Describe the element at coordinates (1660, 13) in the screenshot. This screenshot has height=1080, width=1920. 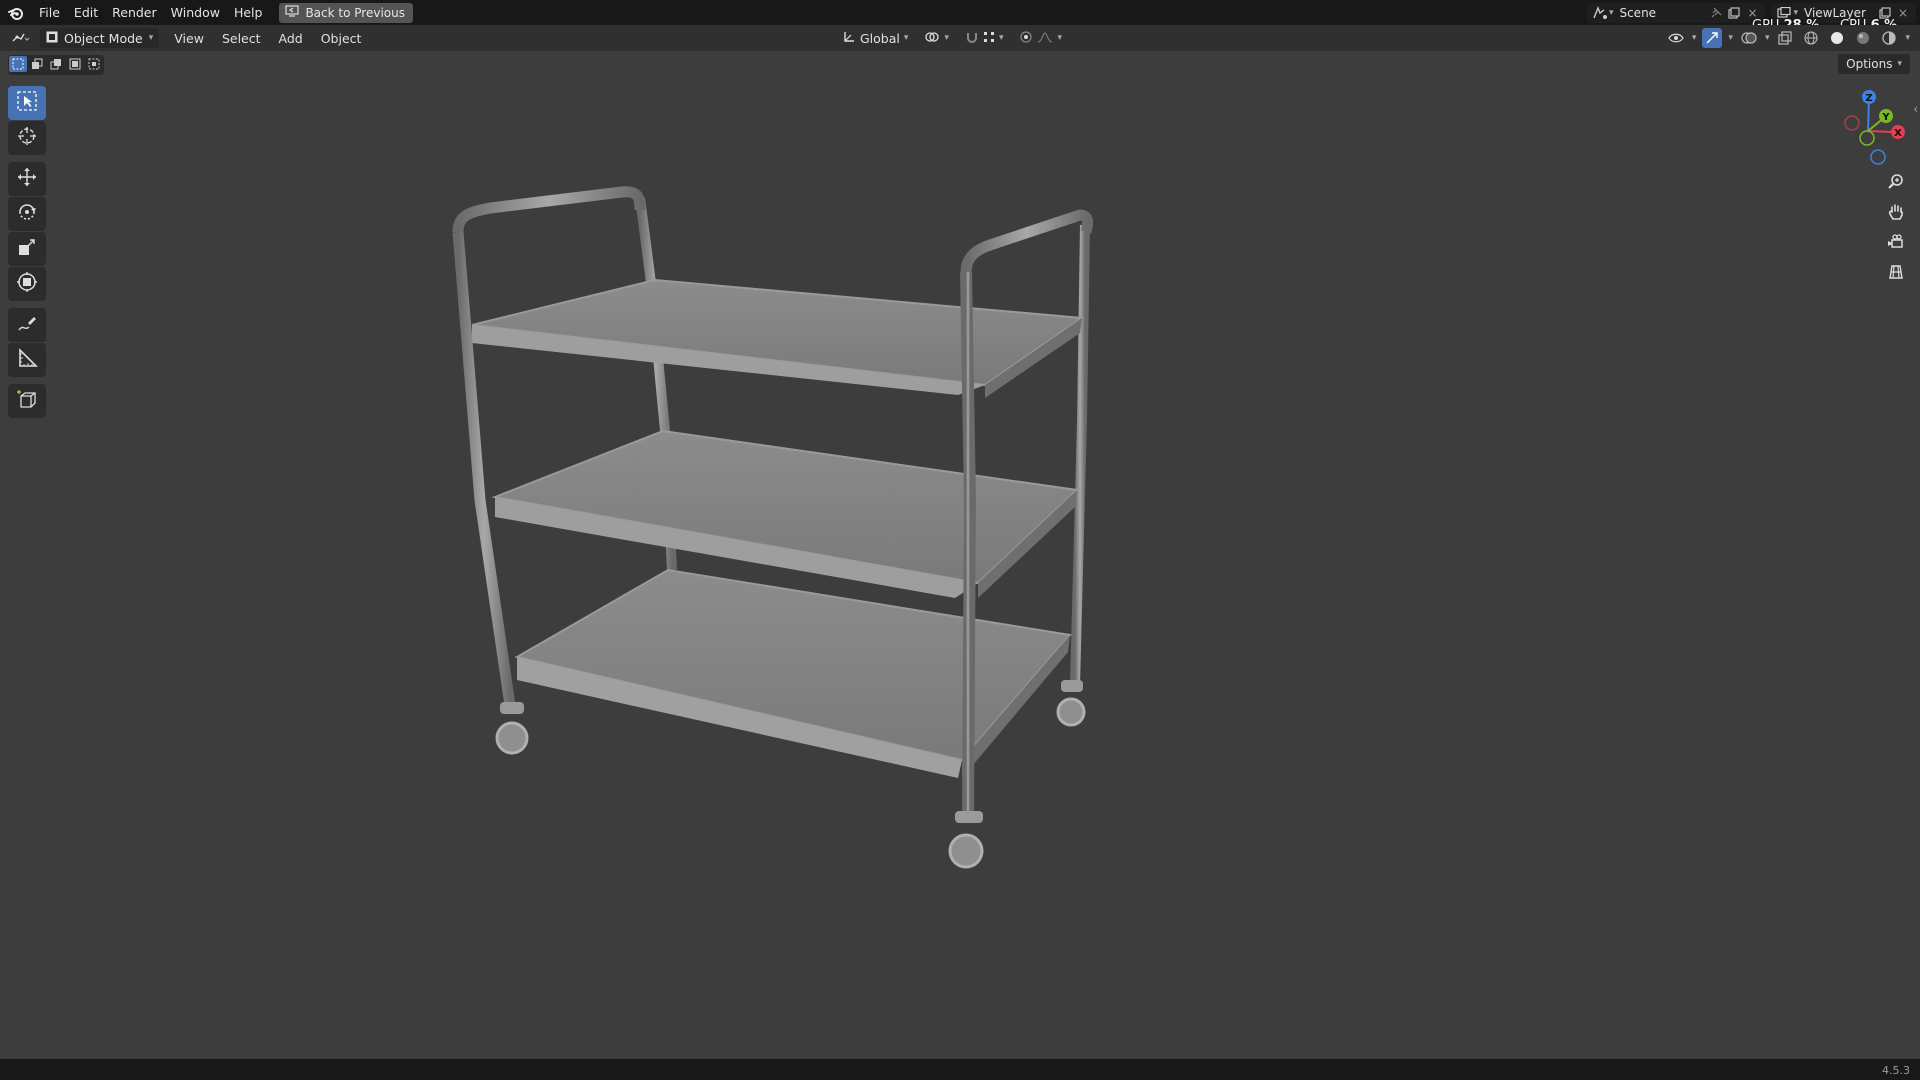
I see `scene-name-field: Scene` at that location.